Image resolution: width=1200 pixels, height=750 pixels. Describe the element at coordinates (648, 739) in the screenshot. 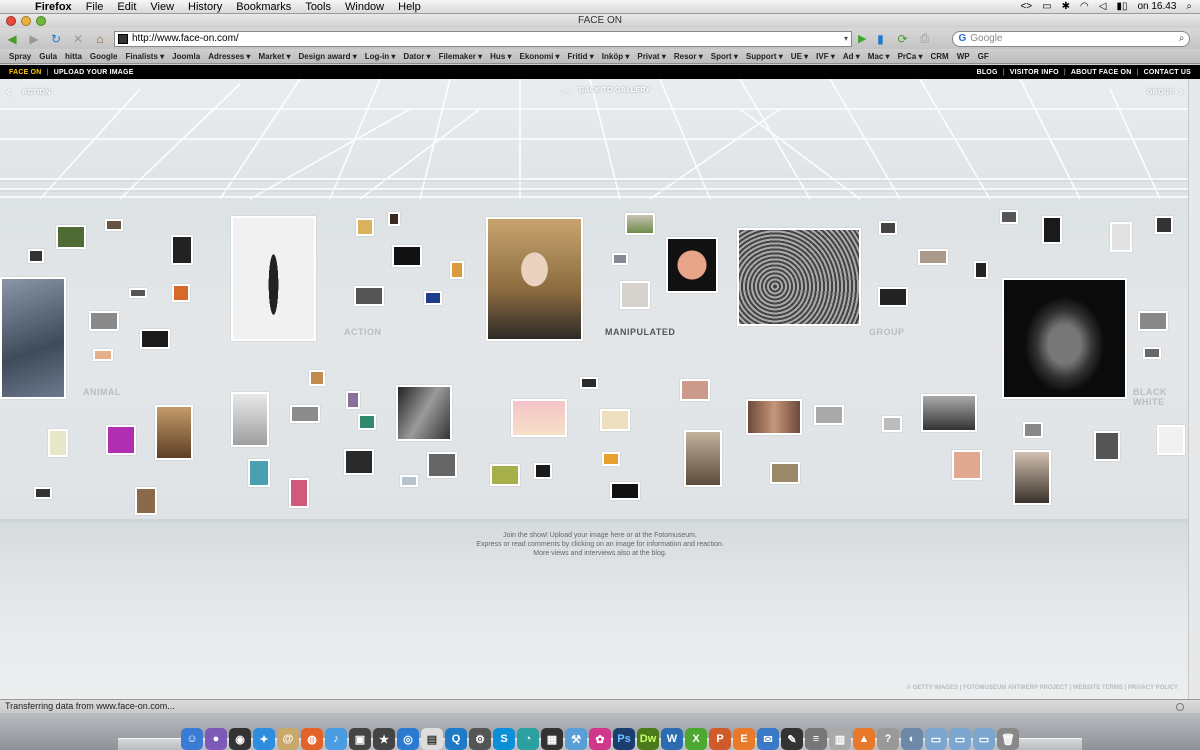

I see `dreamweaver-icon: Dw` at that location.